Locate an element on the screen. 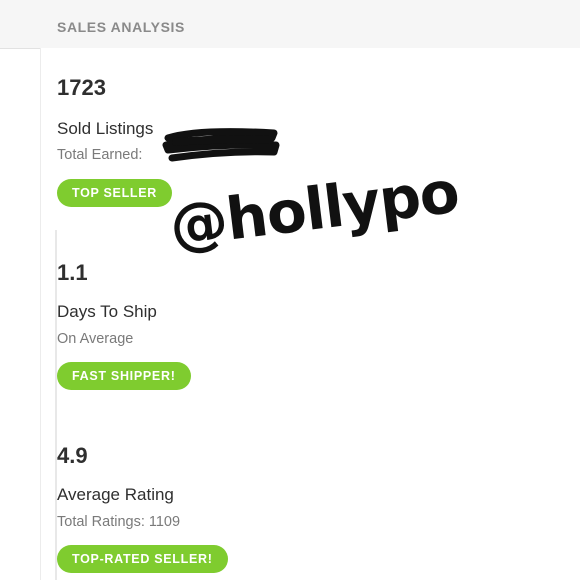 This screenshot has width=580, height=580. top-rated-seller-badge: TOP-RATED SELLER! is located at coordinates (142, 559).